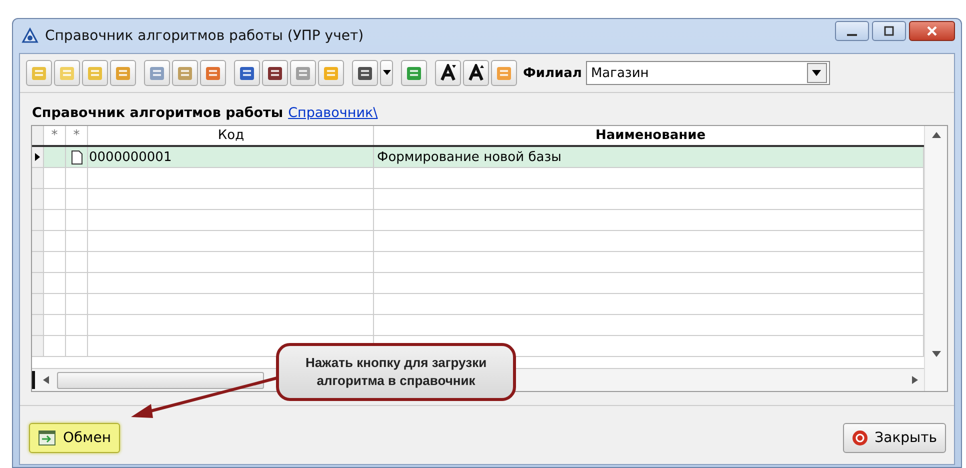 This screenshot has width=966, height=468. What do you see at coordinates (158, 113) in the screenshot?
I see `section-title: Справочник алгоритмов работы` at bounding box center [158, 113].